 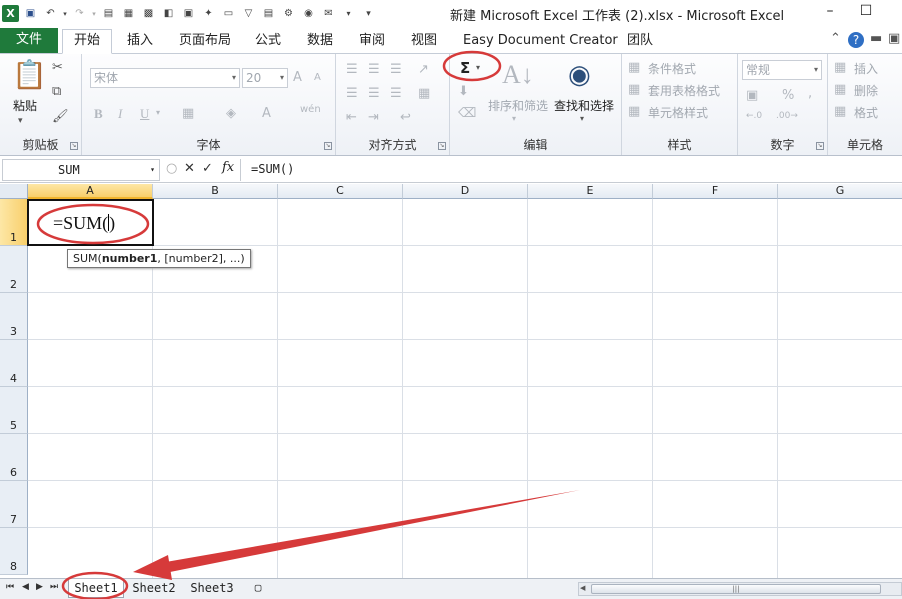 What do you see at coordinates (65, 13) in the screenshot?
I see `undo-dropdown-icon: ▾` at bounding box center [65, 13].